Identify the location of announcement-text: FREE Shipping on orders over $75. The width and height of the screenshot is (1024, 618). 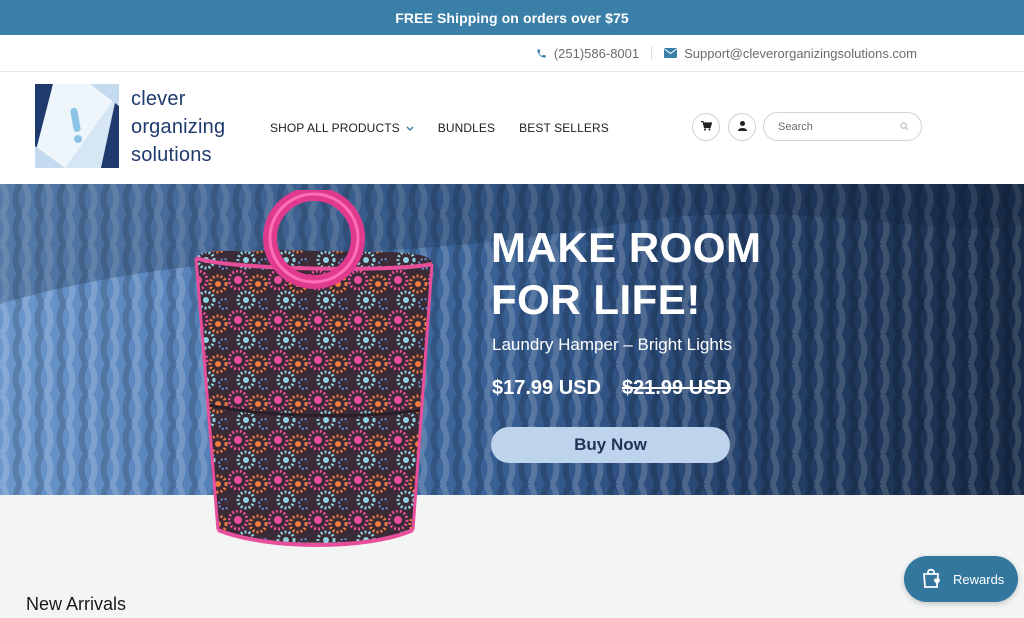
(512, 17).